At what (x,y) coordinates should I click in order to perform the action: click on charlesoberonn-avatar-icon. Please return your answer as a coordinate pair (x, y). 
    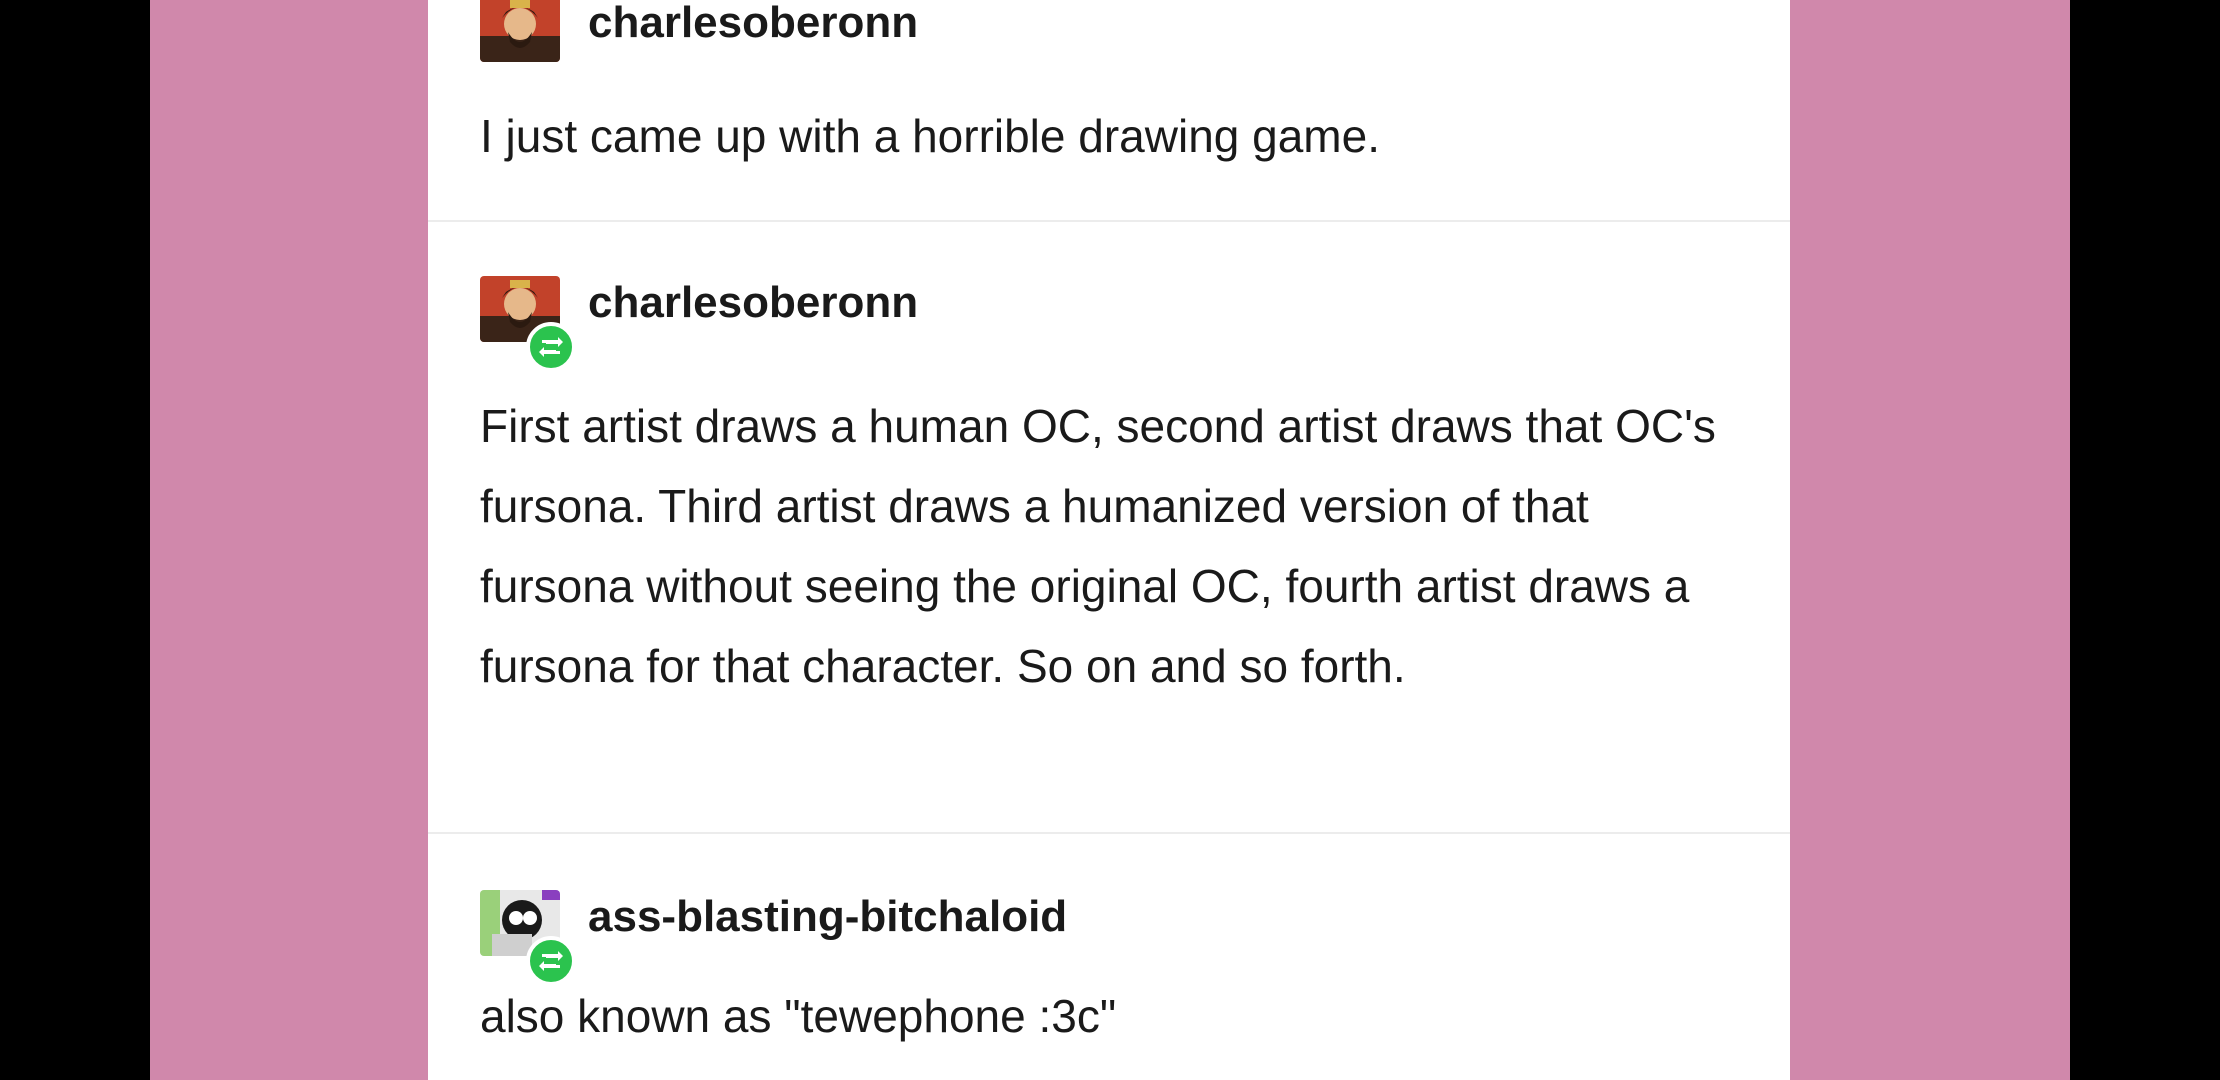
    Looking at the image, I should click on (520, 31).